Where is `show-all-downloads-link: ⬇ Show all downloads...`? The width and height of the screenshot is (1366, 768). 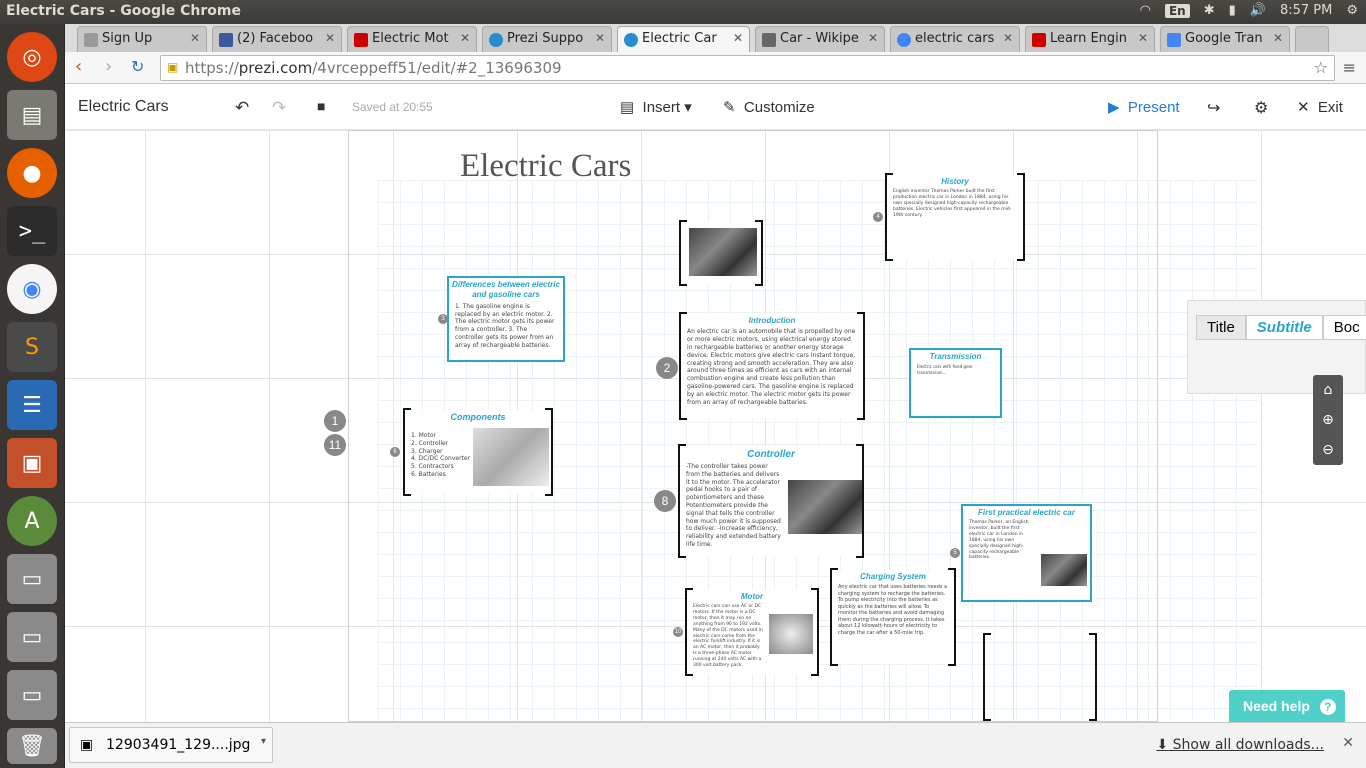 show-all-downloads-link: ⬇ Show all downloads... is located at coordinates (1240, 745).